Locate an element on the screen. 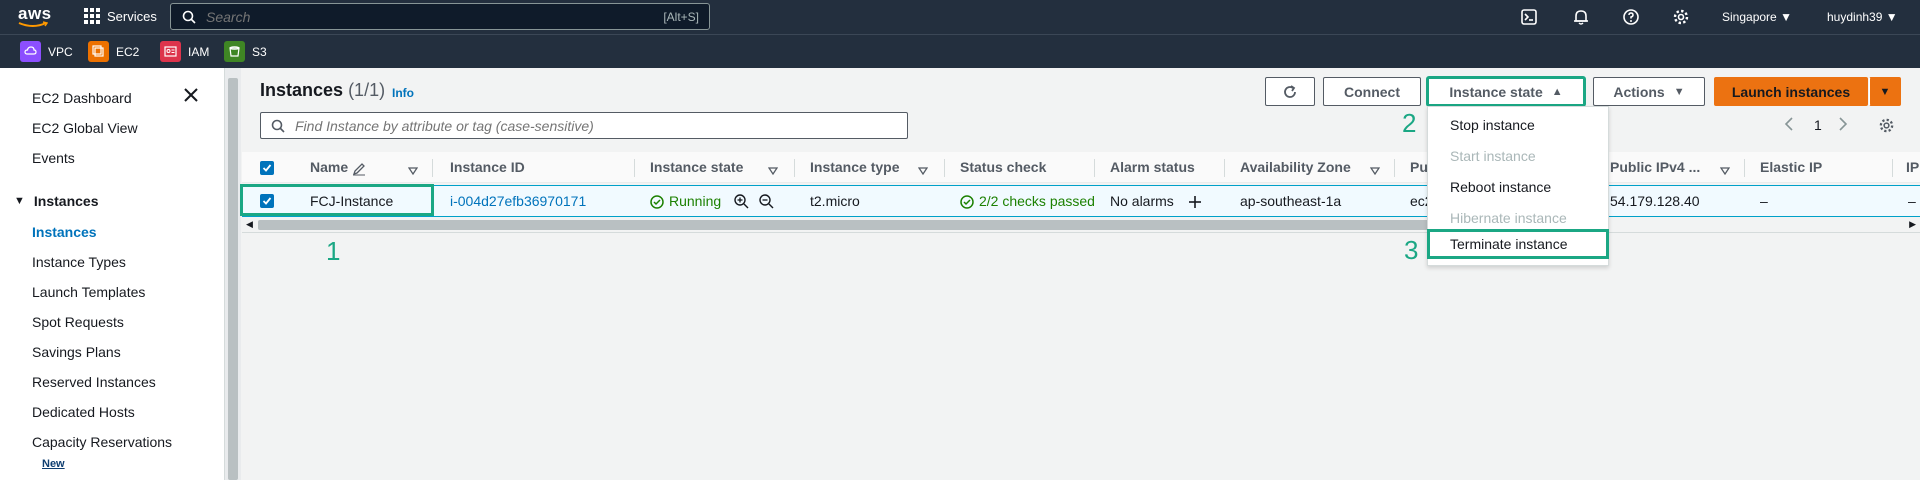  row-checkbox is located at coordinates (267, 201).